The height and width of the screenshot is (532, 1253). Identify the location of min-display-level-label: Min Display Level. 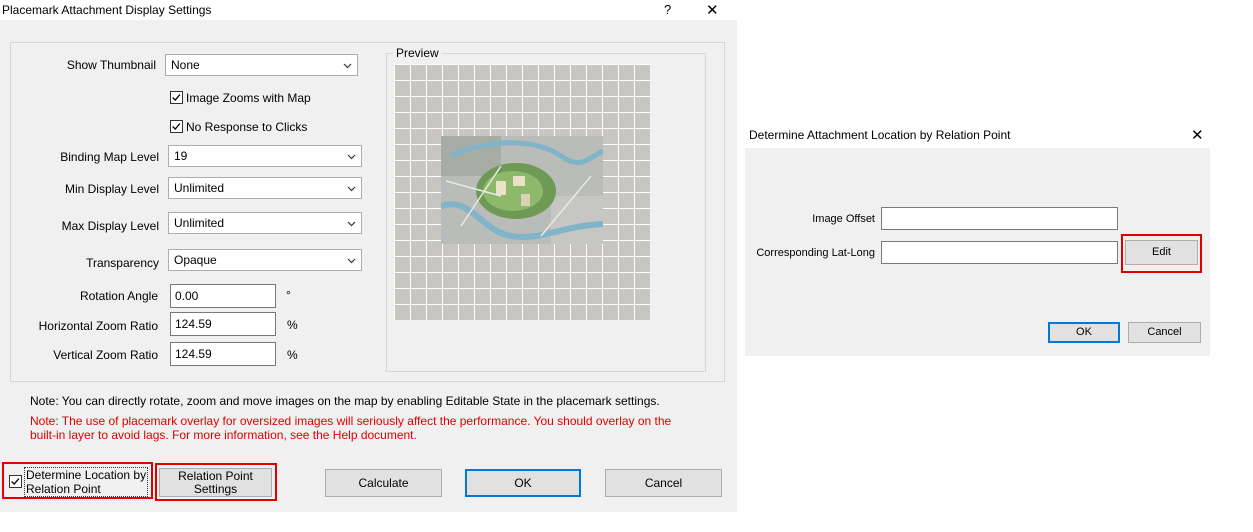
(111, 189).